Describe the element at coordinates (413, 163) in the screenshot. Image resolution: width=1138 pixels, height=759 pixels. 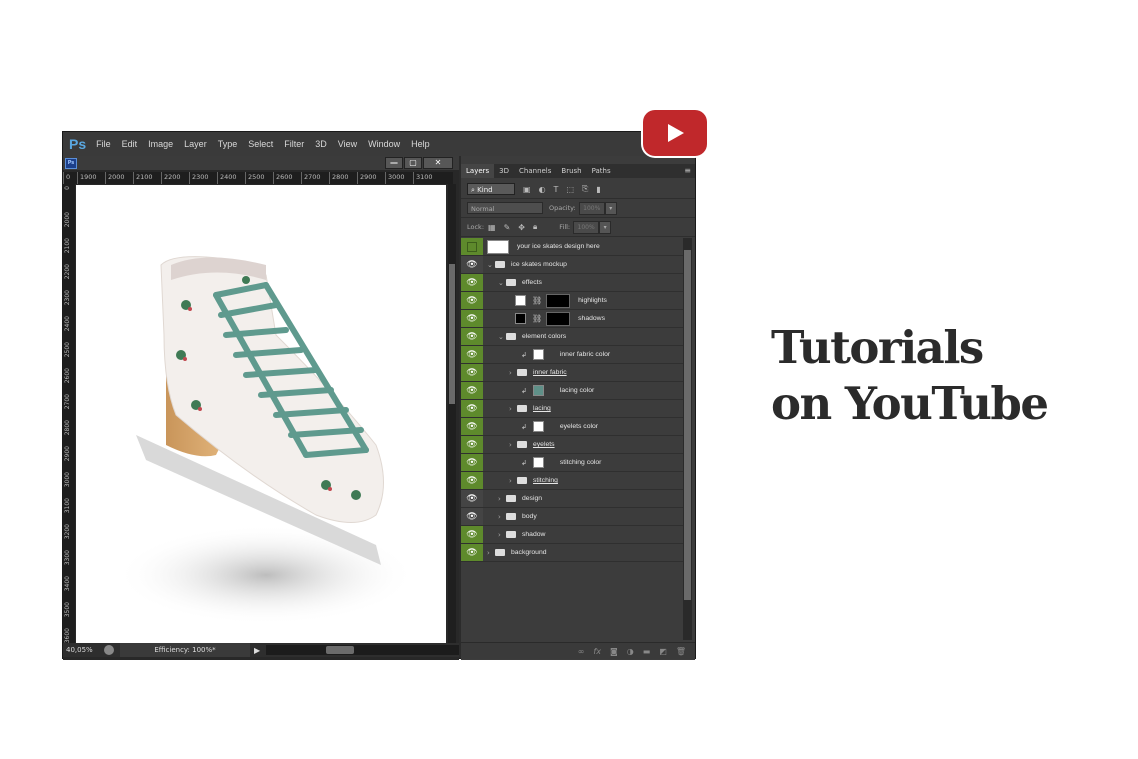
I see `maximize-button: ▢` at that location.